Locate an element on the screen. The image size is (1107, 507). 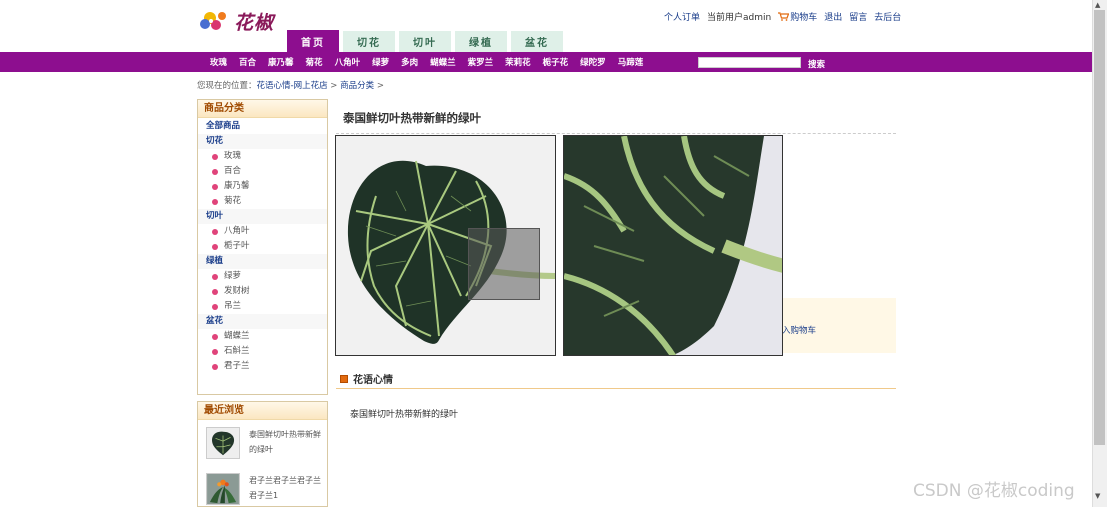
leaf-thumbnail is located at coordinates (223, 443).